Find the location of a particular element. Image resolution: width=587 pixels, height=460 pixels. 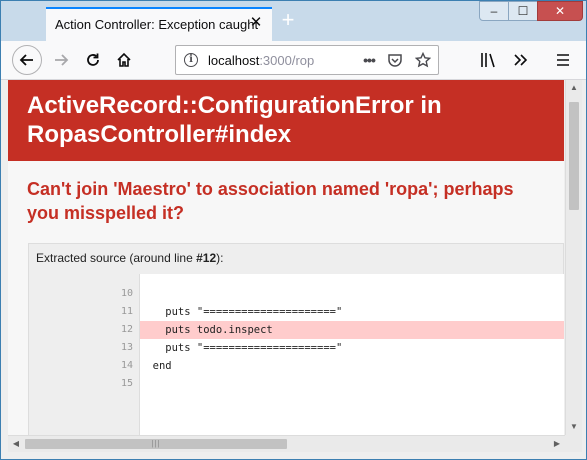

new-tab-icon: + is located at coordinates (288, 21).